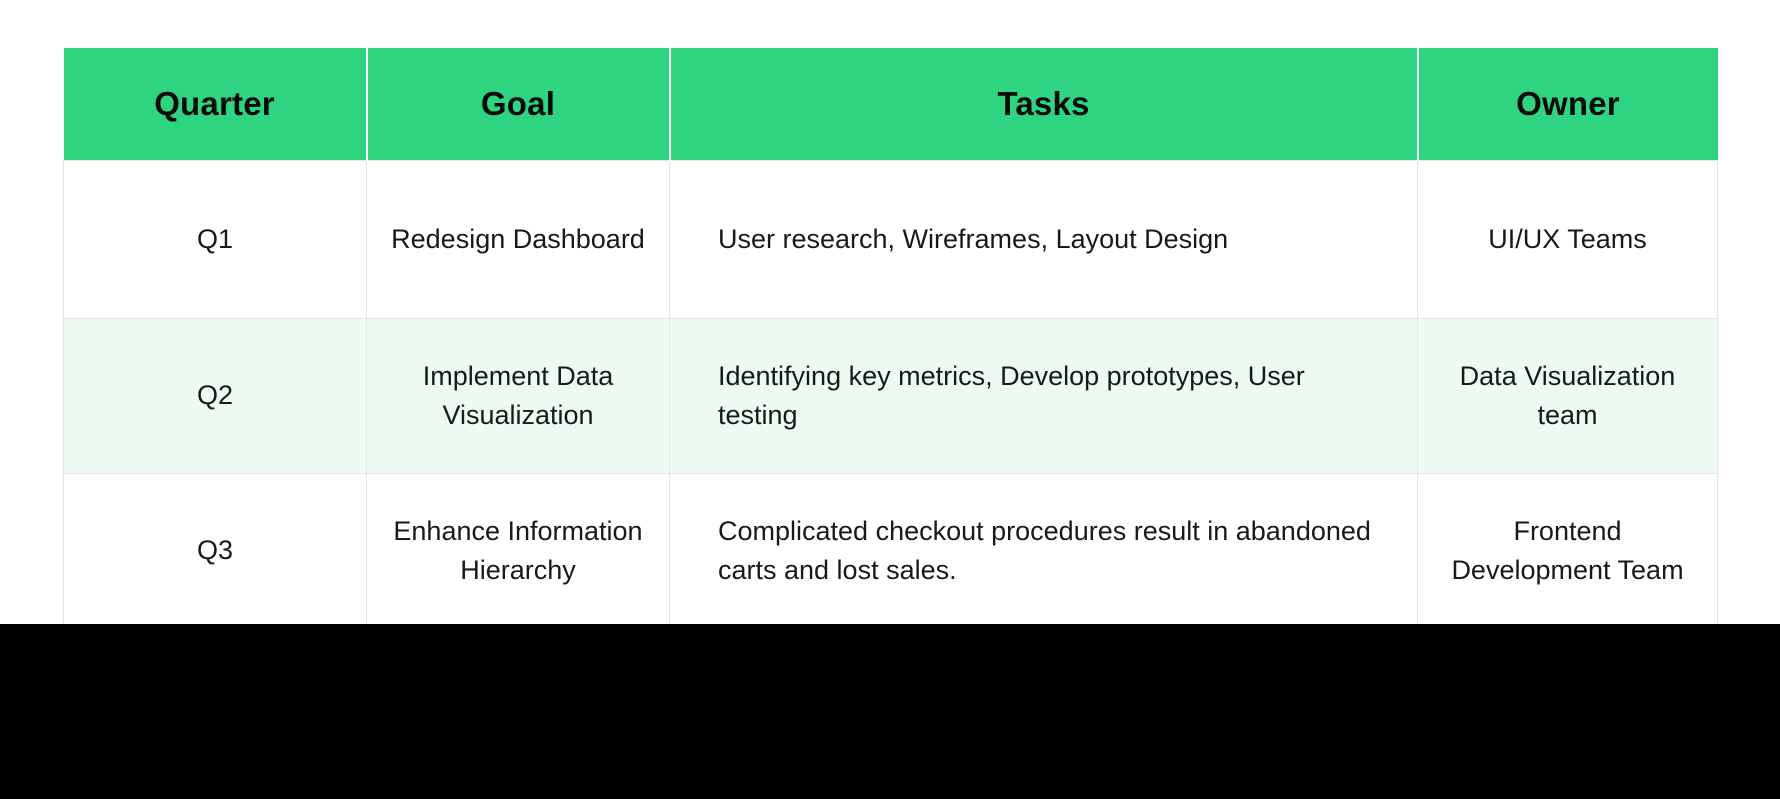 The height and width of the screenshot is (799, 1780). I want to click on header-row: Quarter Goal Tasks Owner, so click(890, 104).